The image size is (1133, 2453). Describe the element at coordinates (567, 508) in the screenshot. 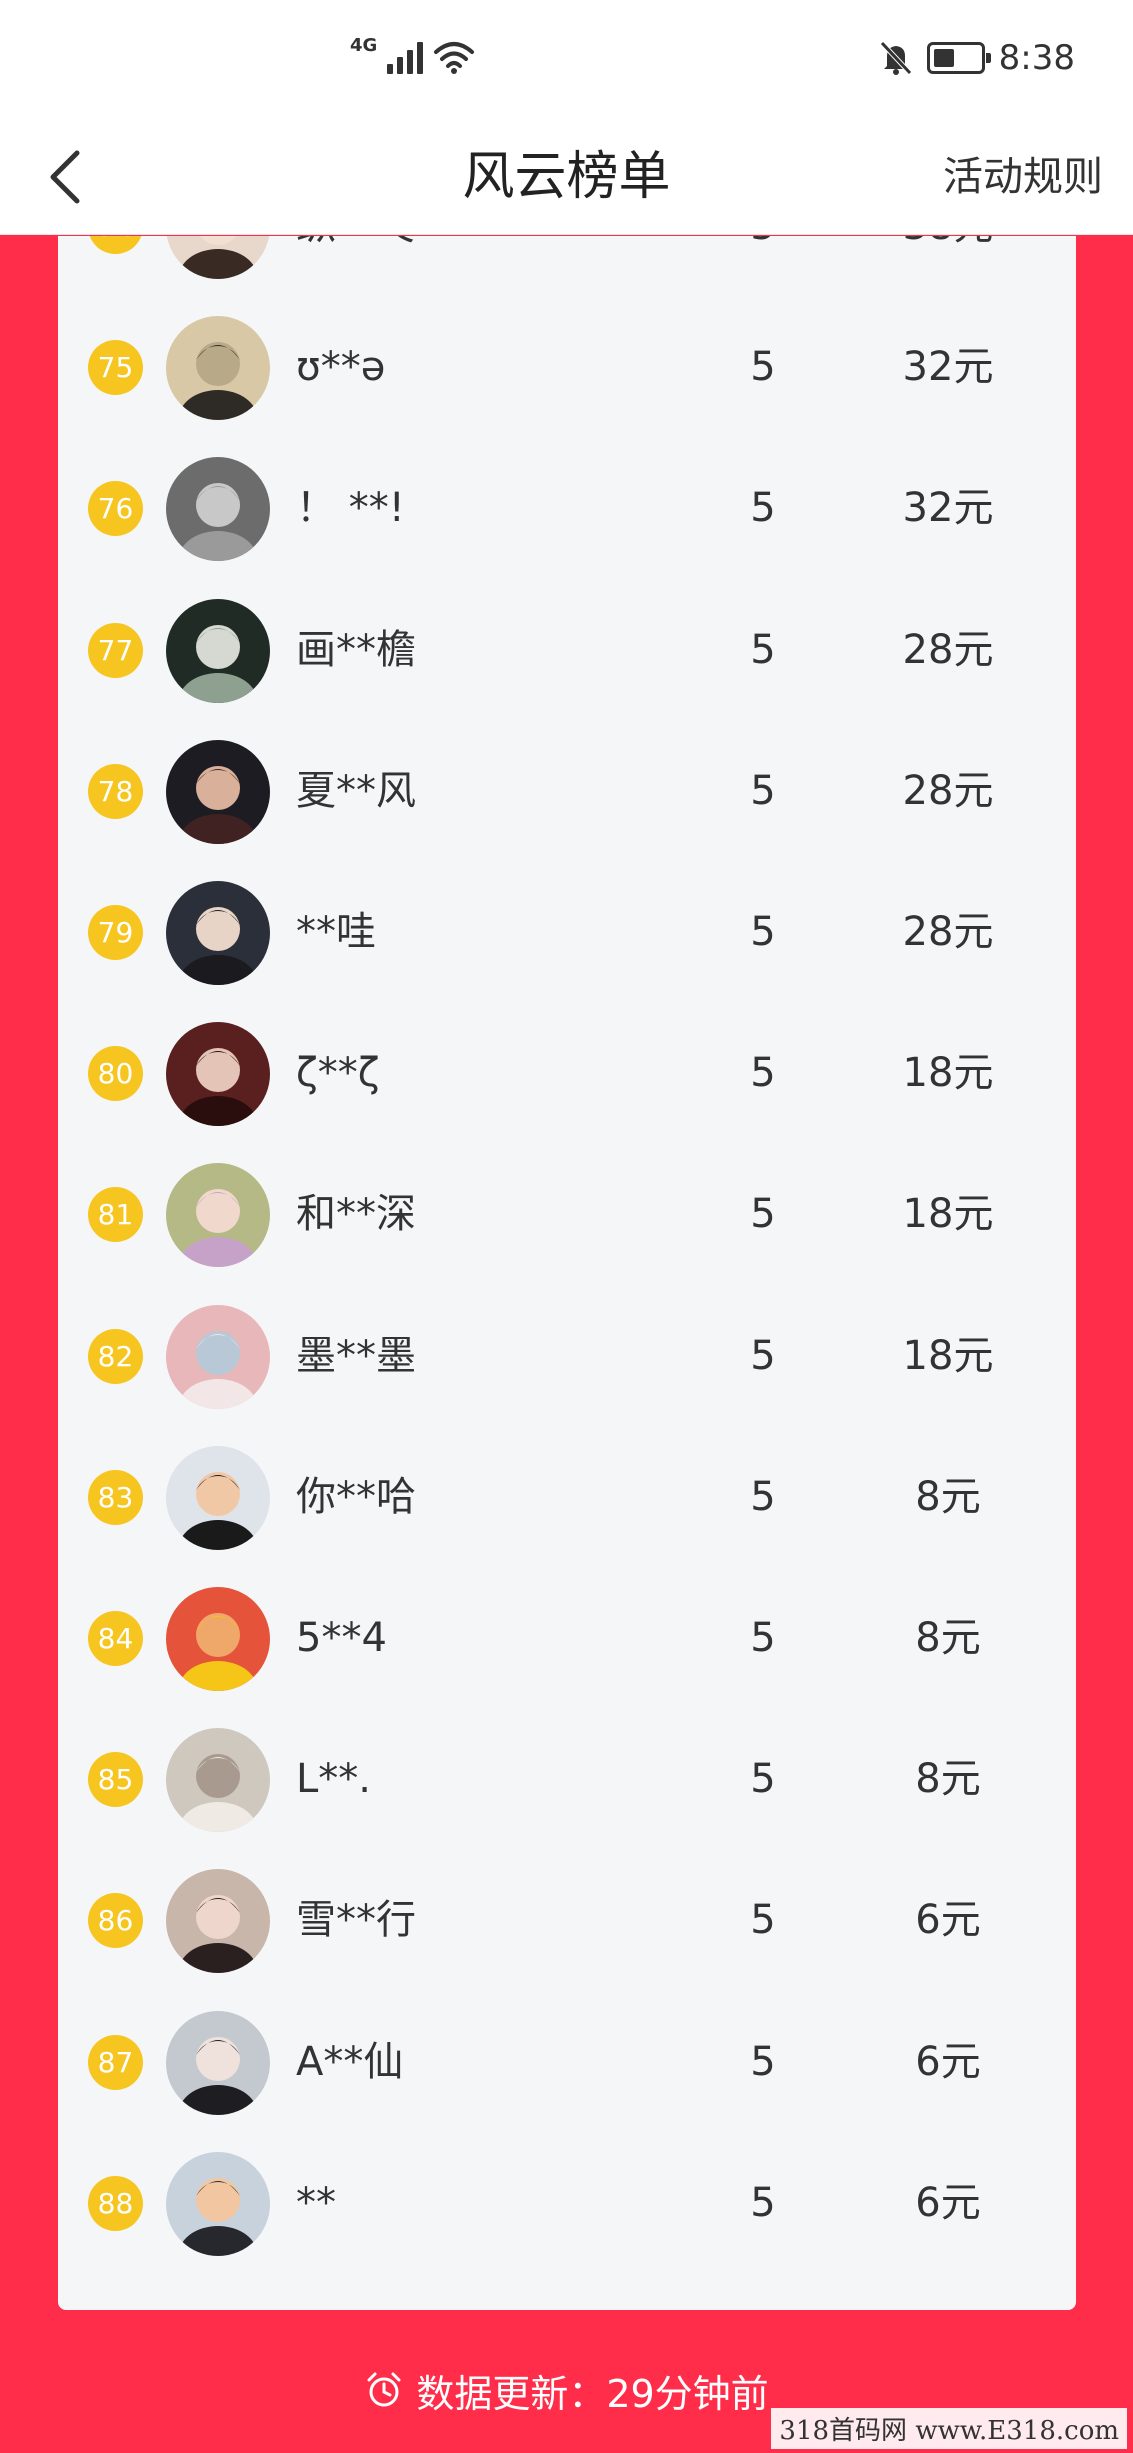

I see `table-row: 76 ！ **! 5 32元` at that location.